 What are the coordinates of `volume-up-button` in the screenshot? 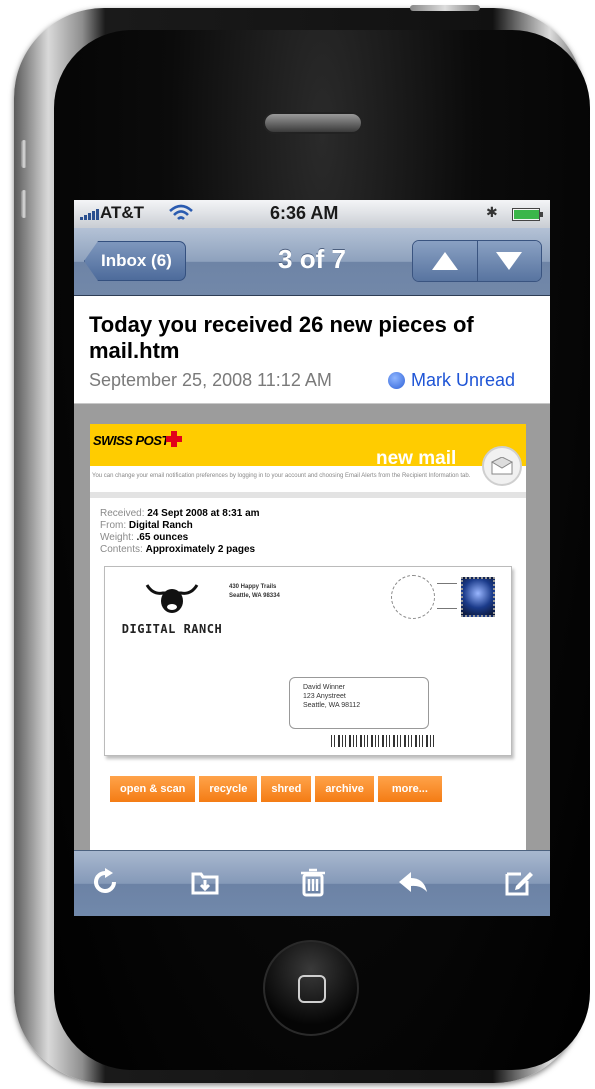 It's located at (24, 154).